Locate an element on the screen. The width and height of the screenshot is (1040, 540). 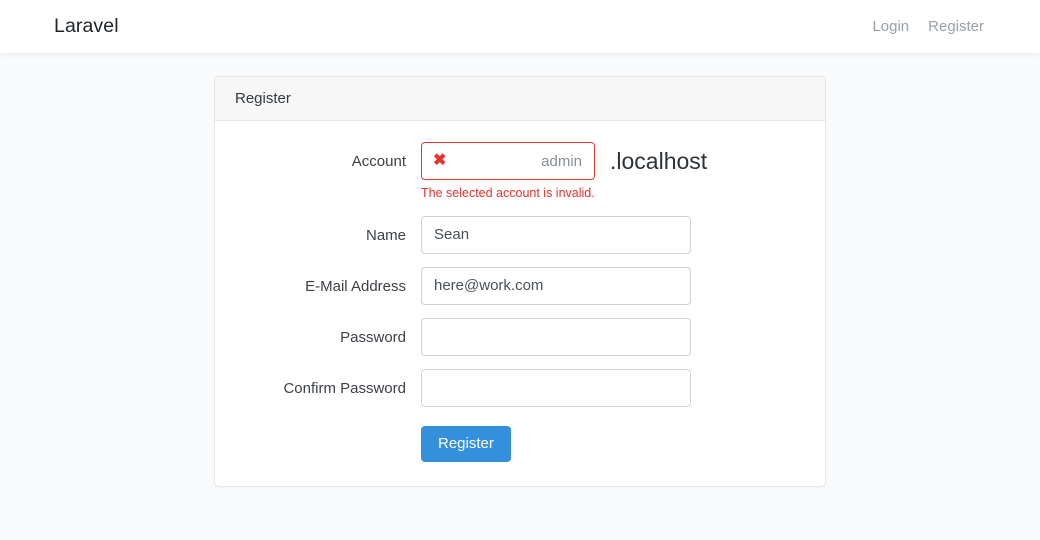
password-control-wrap is located at coordinates (613, 336).